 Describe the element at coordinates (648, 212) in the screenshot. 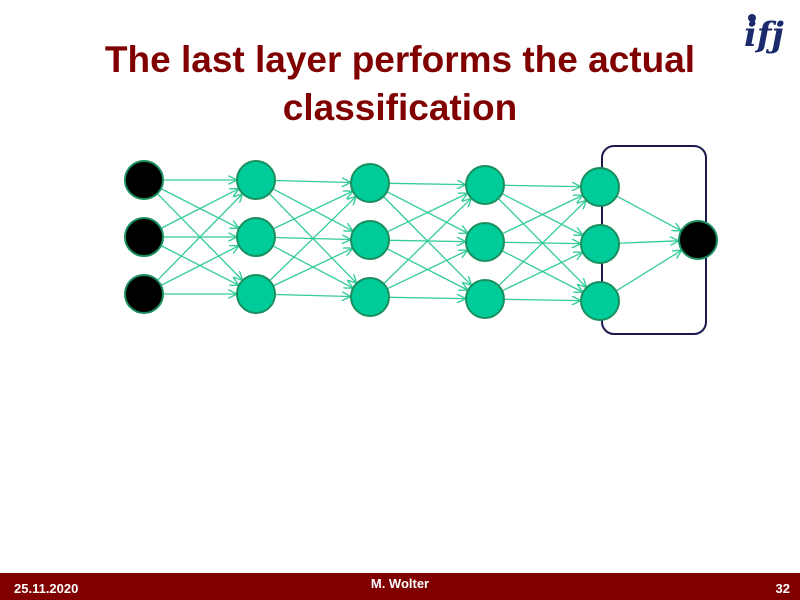

I see `edge-l4-n0-to-n0` at that location.